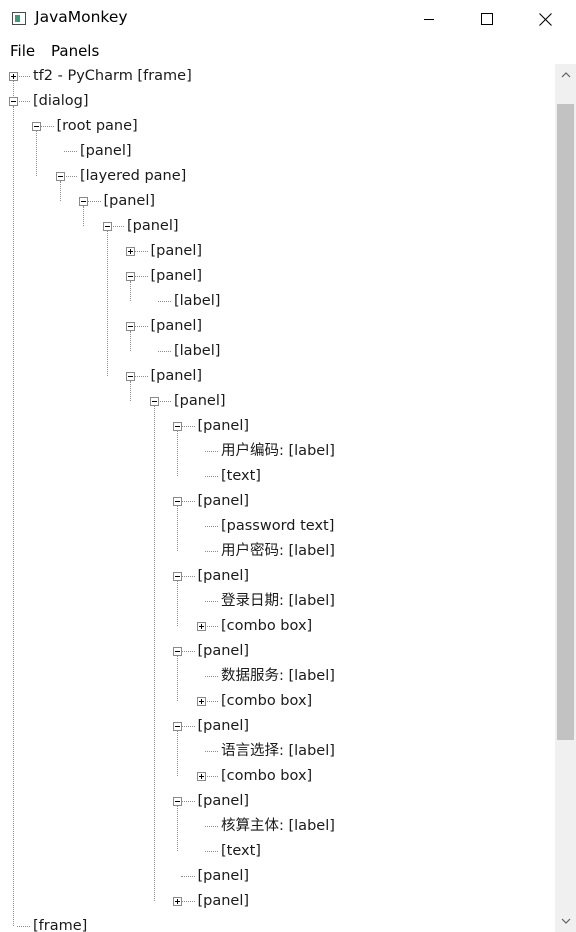 This screenshot has width=576, height=932. What do you see at coordinates (565, 422) in the screenshot?
I see `scroll-thumb` at bounding box center [565, 422].